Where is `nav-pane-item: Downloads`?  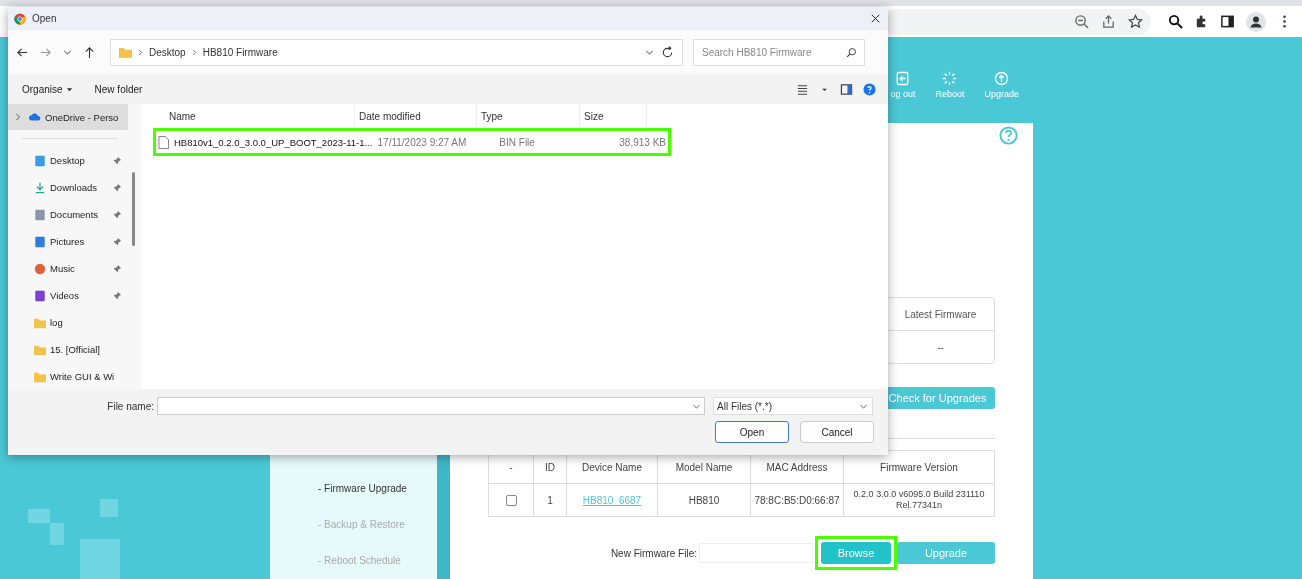
nav-pane-item: Downloads is located at coordinates (68, 187).